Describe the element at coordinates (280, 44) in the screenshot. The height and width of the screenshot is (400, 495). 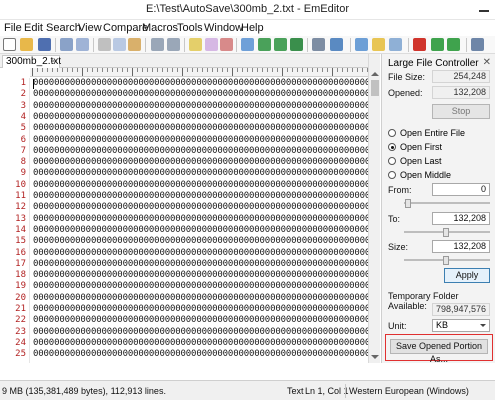
I see `compare-icon` at that location.